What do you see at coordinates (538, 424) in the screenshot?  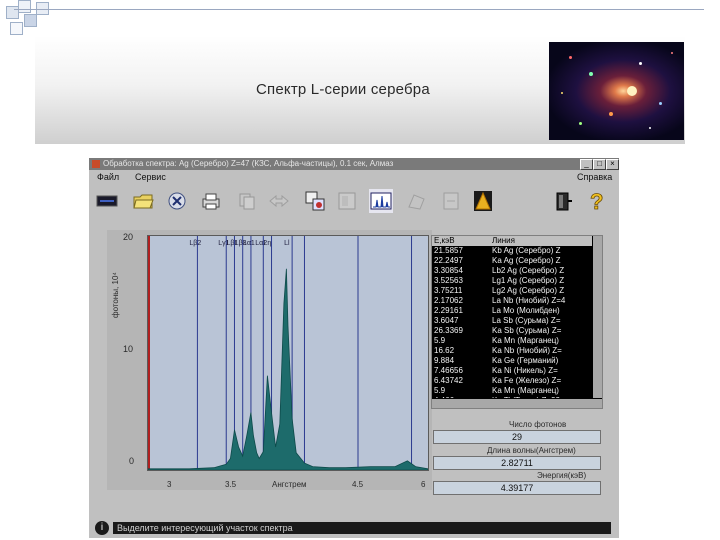 I see `photons-label: Число фотонов` at bounding box center [538, 424].